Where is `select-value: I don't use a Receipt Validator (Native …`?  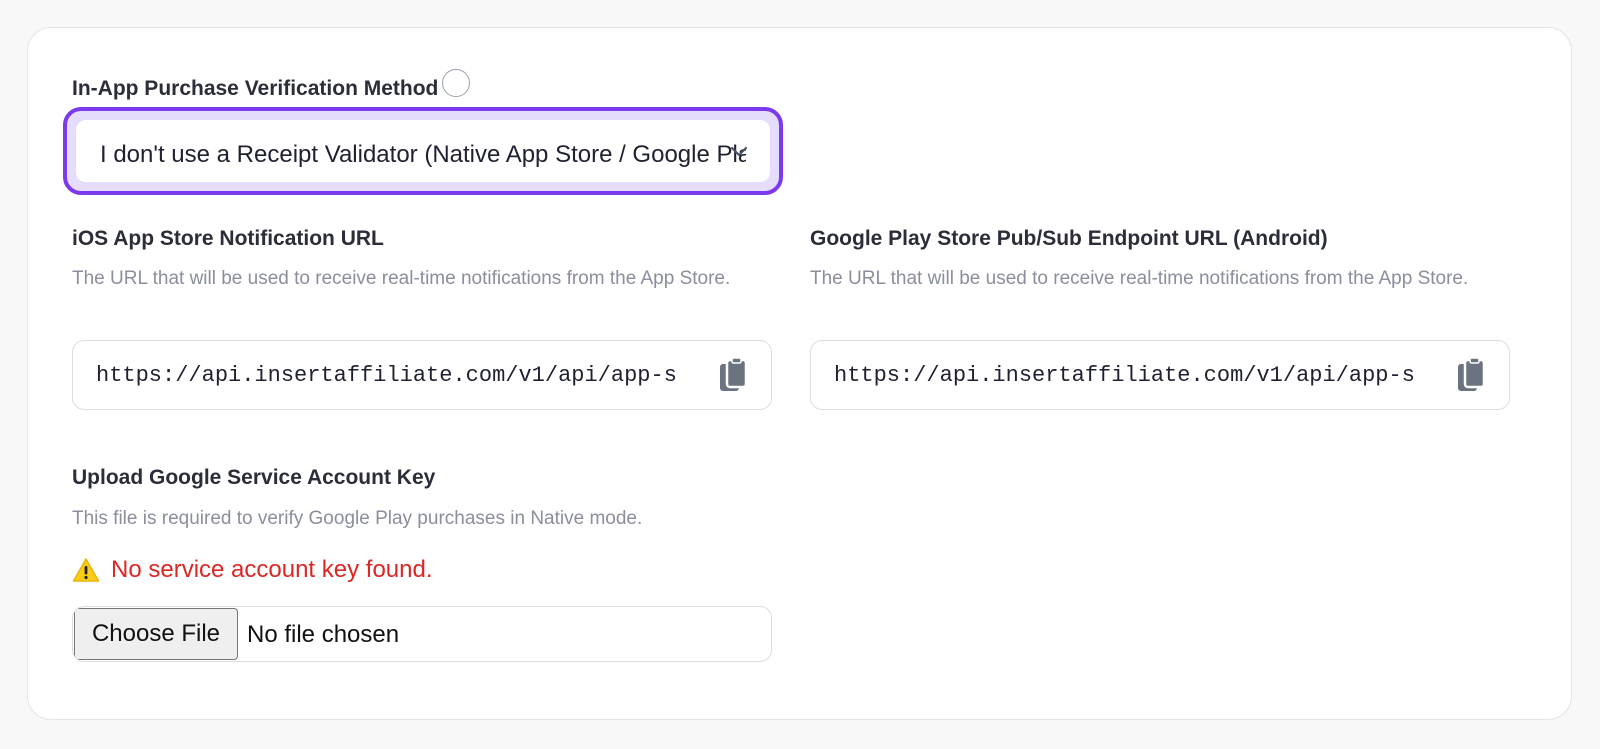
select-value: I don't use a Receipt Validator (Native … is located at coordinates (423, 154).